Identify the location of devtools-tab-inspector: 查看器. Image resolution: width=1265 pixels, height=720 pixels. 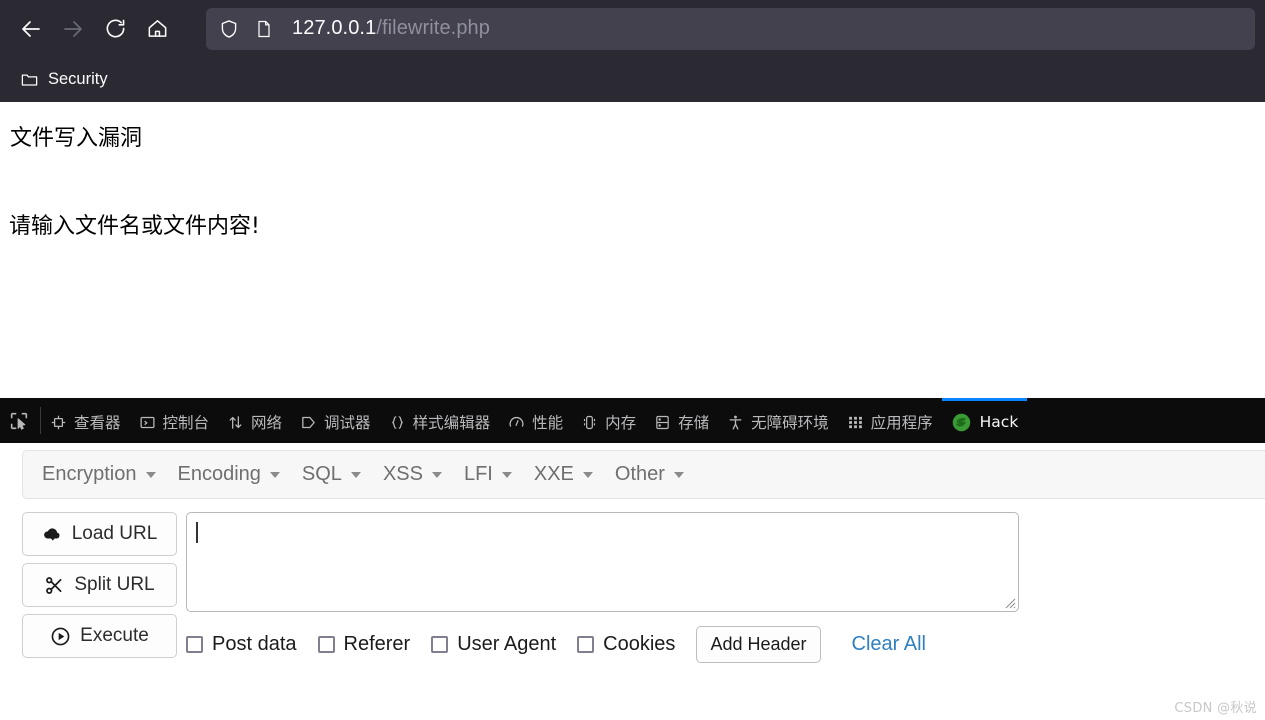
(85, 420).